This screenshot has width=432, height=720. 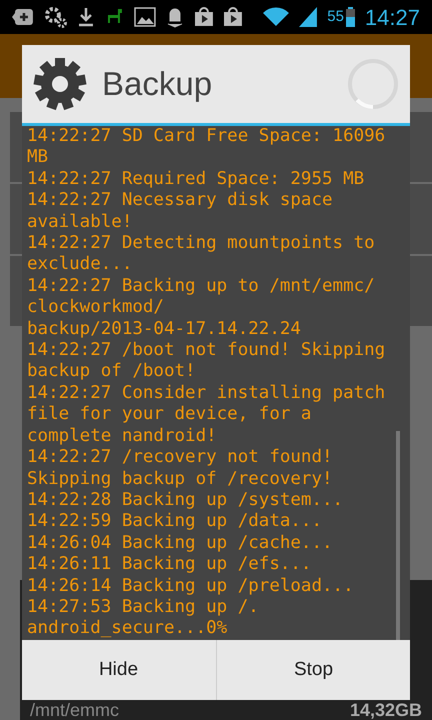 What do you see at coordinates (23, 17) in the screenshot?
I see `add-icon` at bounding box center [23, 17].